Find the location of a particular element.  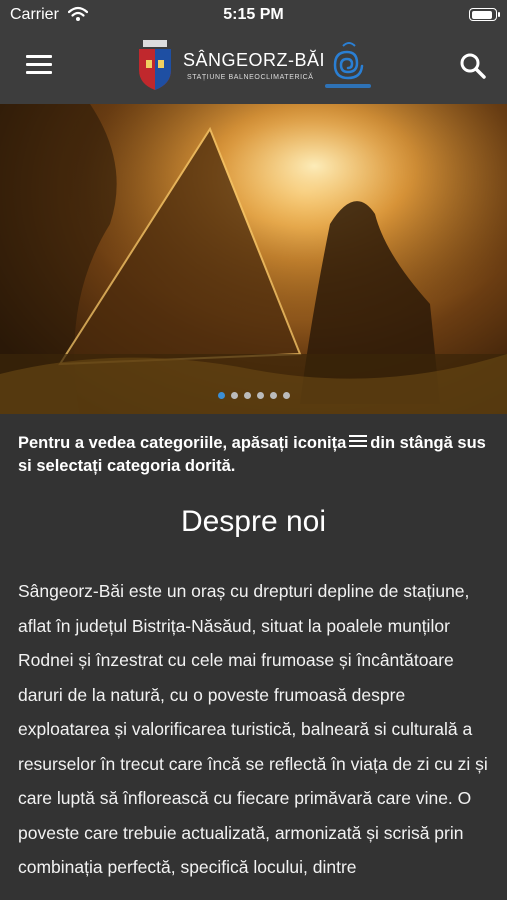

search-icon is located at coordinates (473, 68).